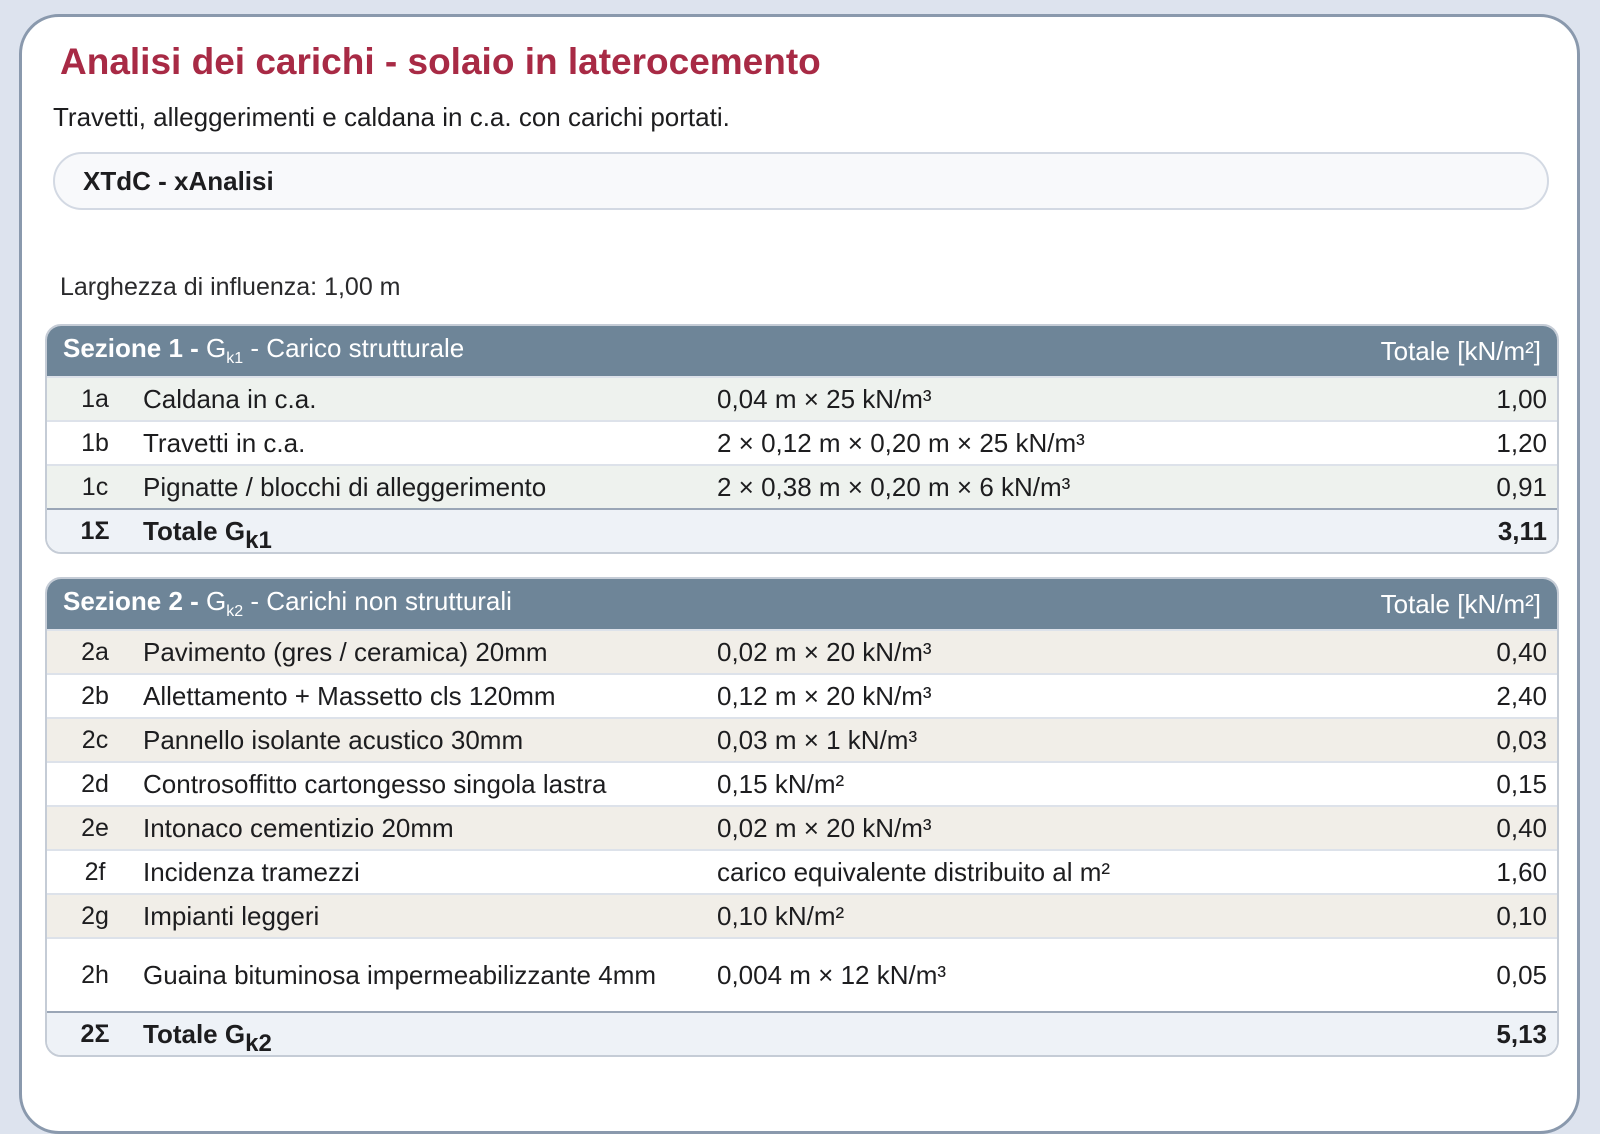 The image size is (1600, 1134). Describe the element at coordinates (914, 872) in the screenshot. I see `row-formula: carico equivalente distribuito al m²` at that location.